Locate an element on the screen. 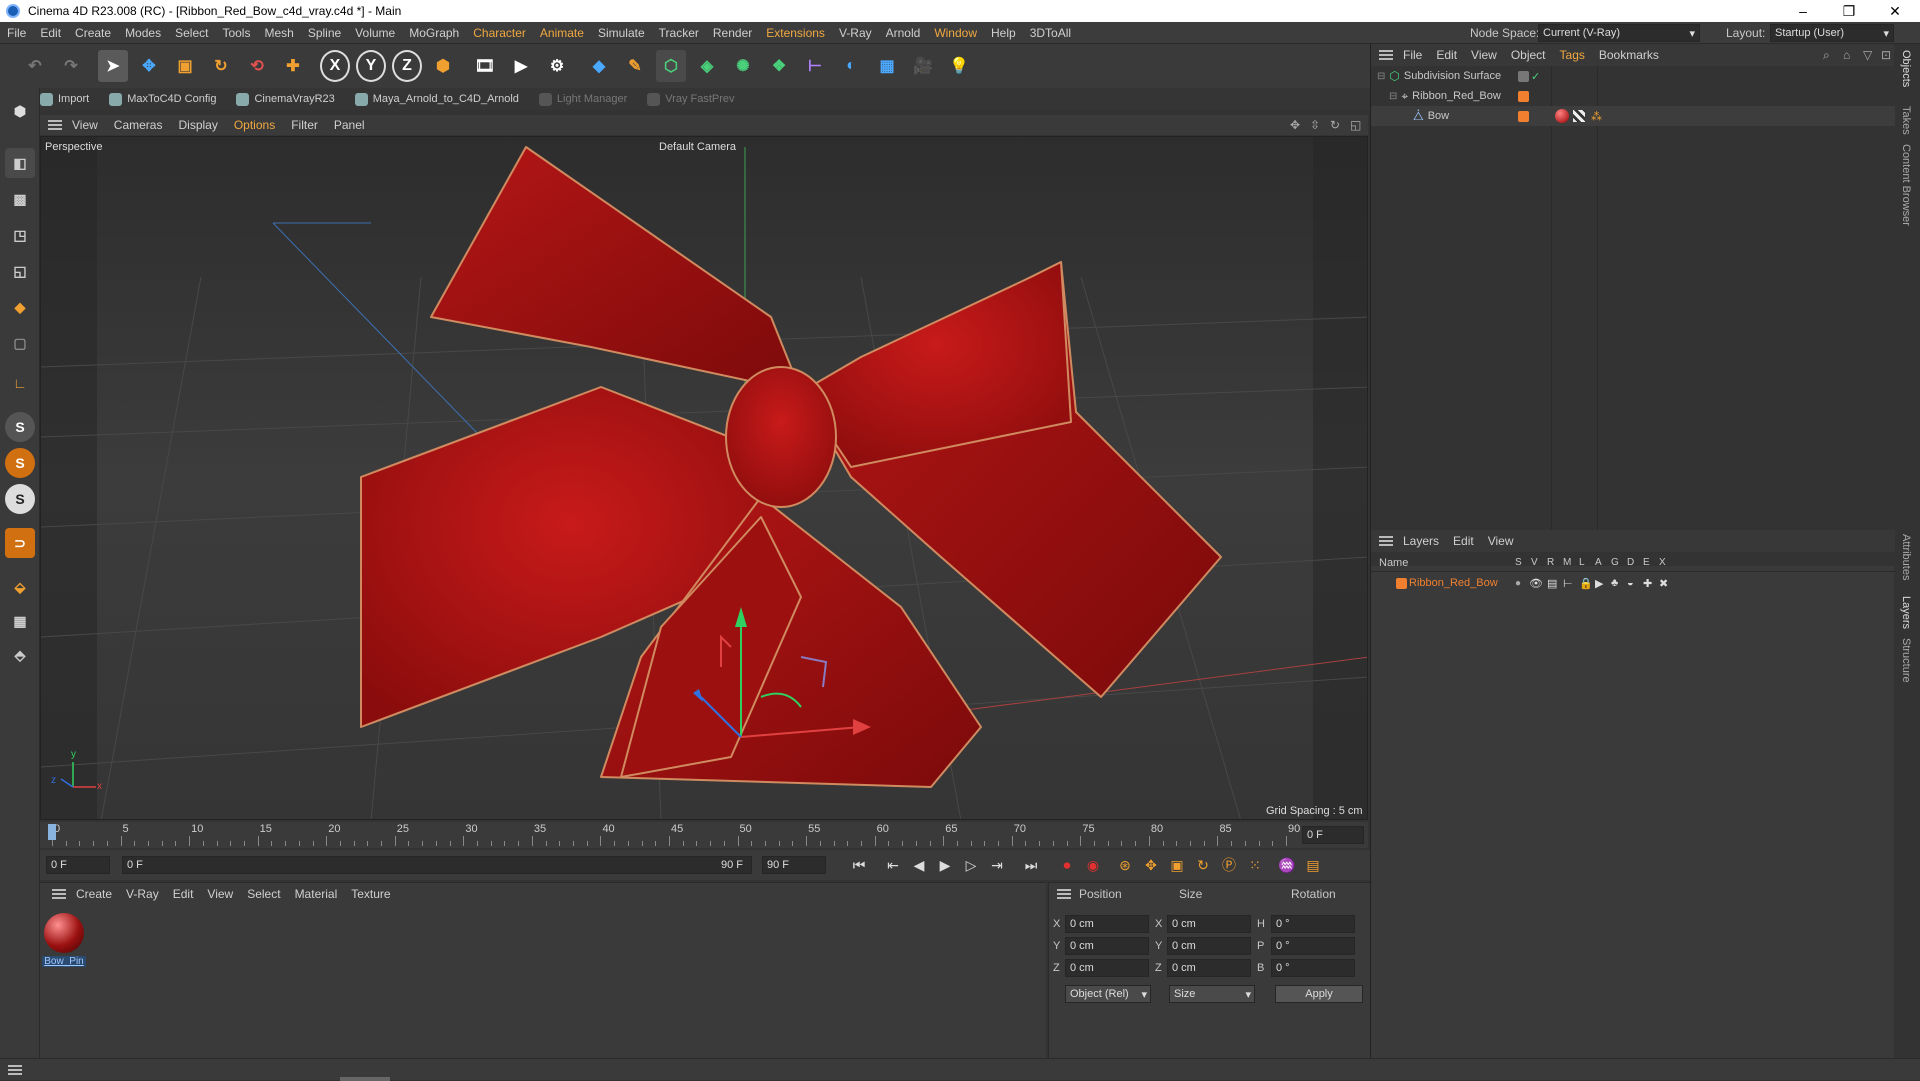 The height and width of the screenshot is (1081, 1920). object-menu-object: Object is located at coordinates (1528, 55).